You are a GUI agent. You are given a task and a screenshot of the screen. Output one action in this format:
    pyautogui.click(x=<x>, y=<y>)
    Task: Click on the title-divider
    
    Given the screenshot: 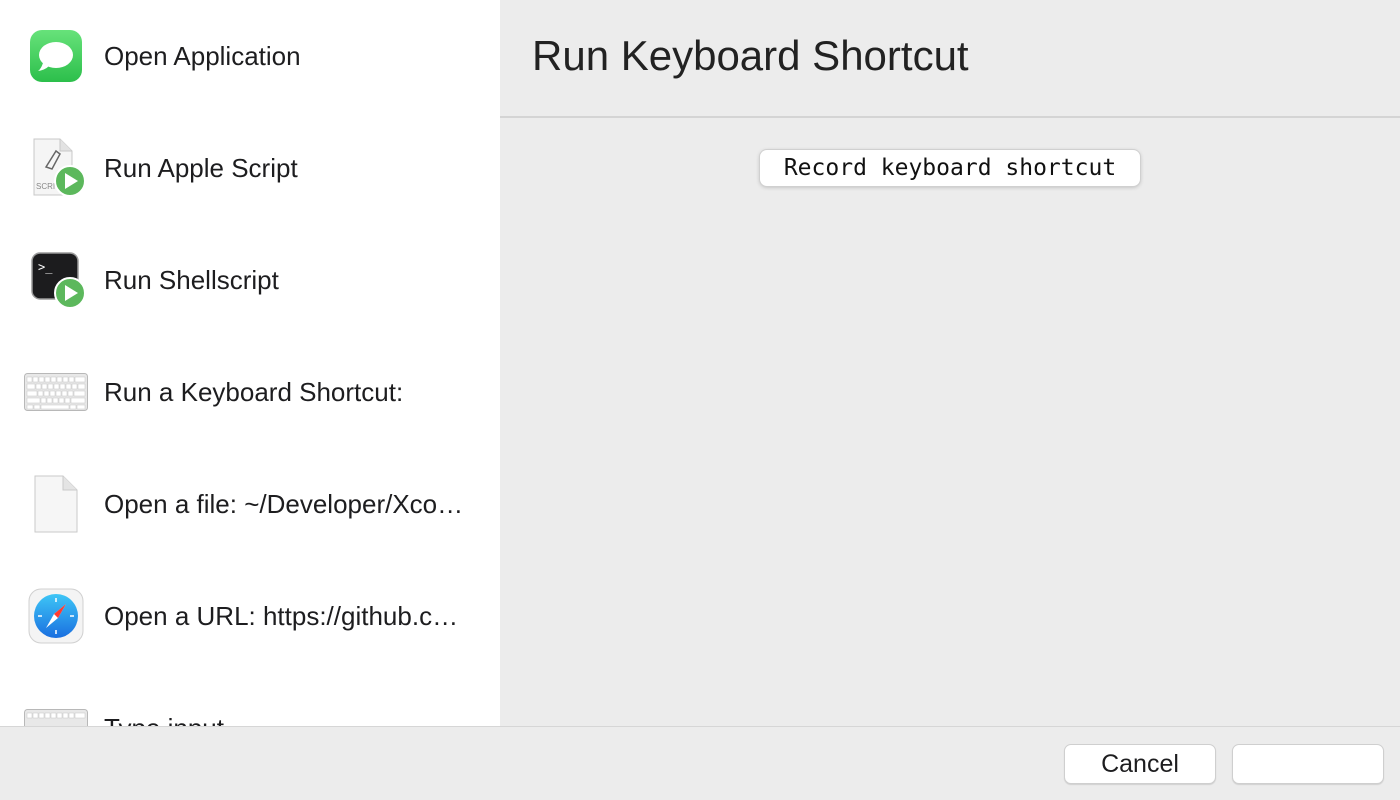 What is the action you would take?
    pyautogui.click(x=950, y=117)
    